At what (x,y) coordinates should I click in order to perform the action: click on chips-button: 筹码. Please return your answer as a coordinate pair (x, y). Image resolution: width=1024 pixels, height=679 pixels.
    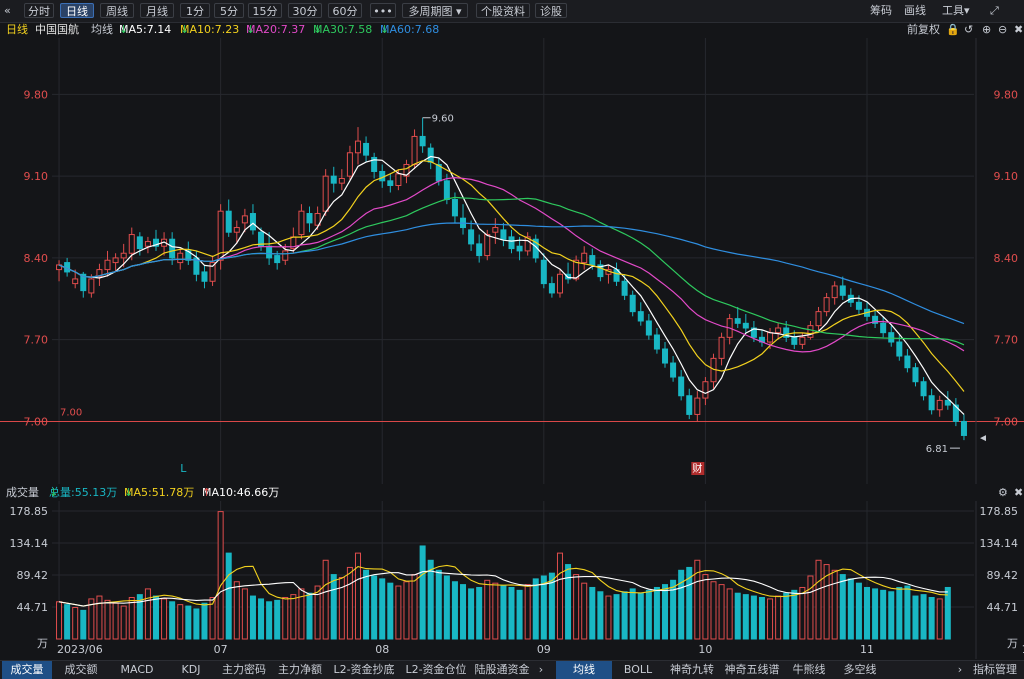
    Looking at the image, I should click on (881, 10).